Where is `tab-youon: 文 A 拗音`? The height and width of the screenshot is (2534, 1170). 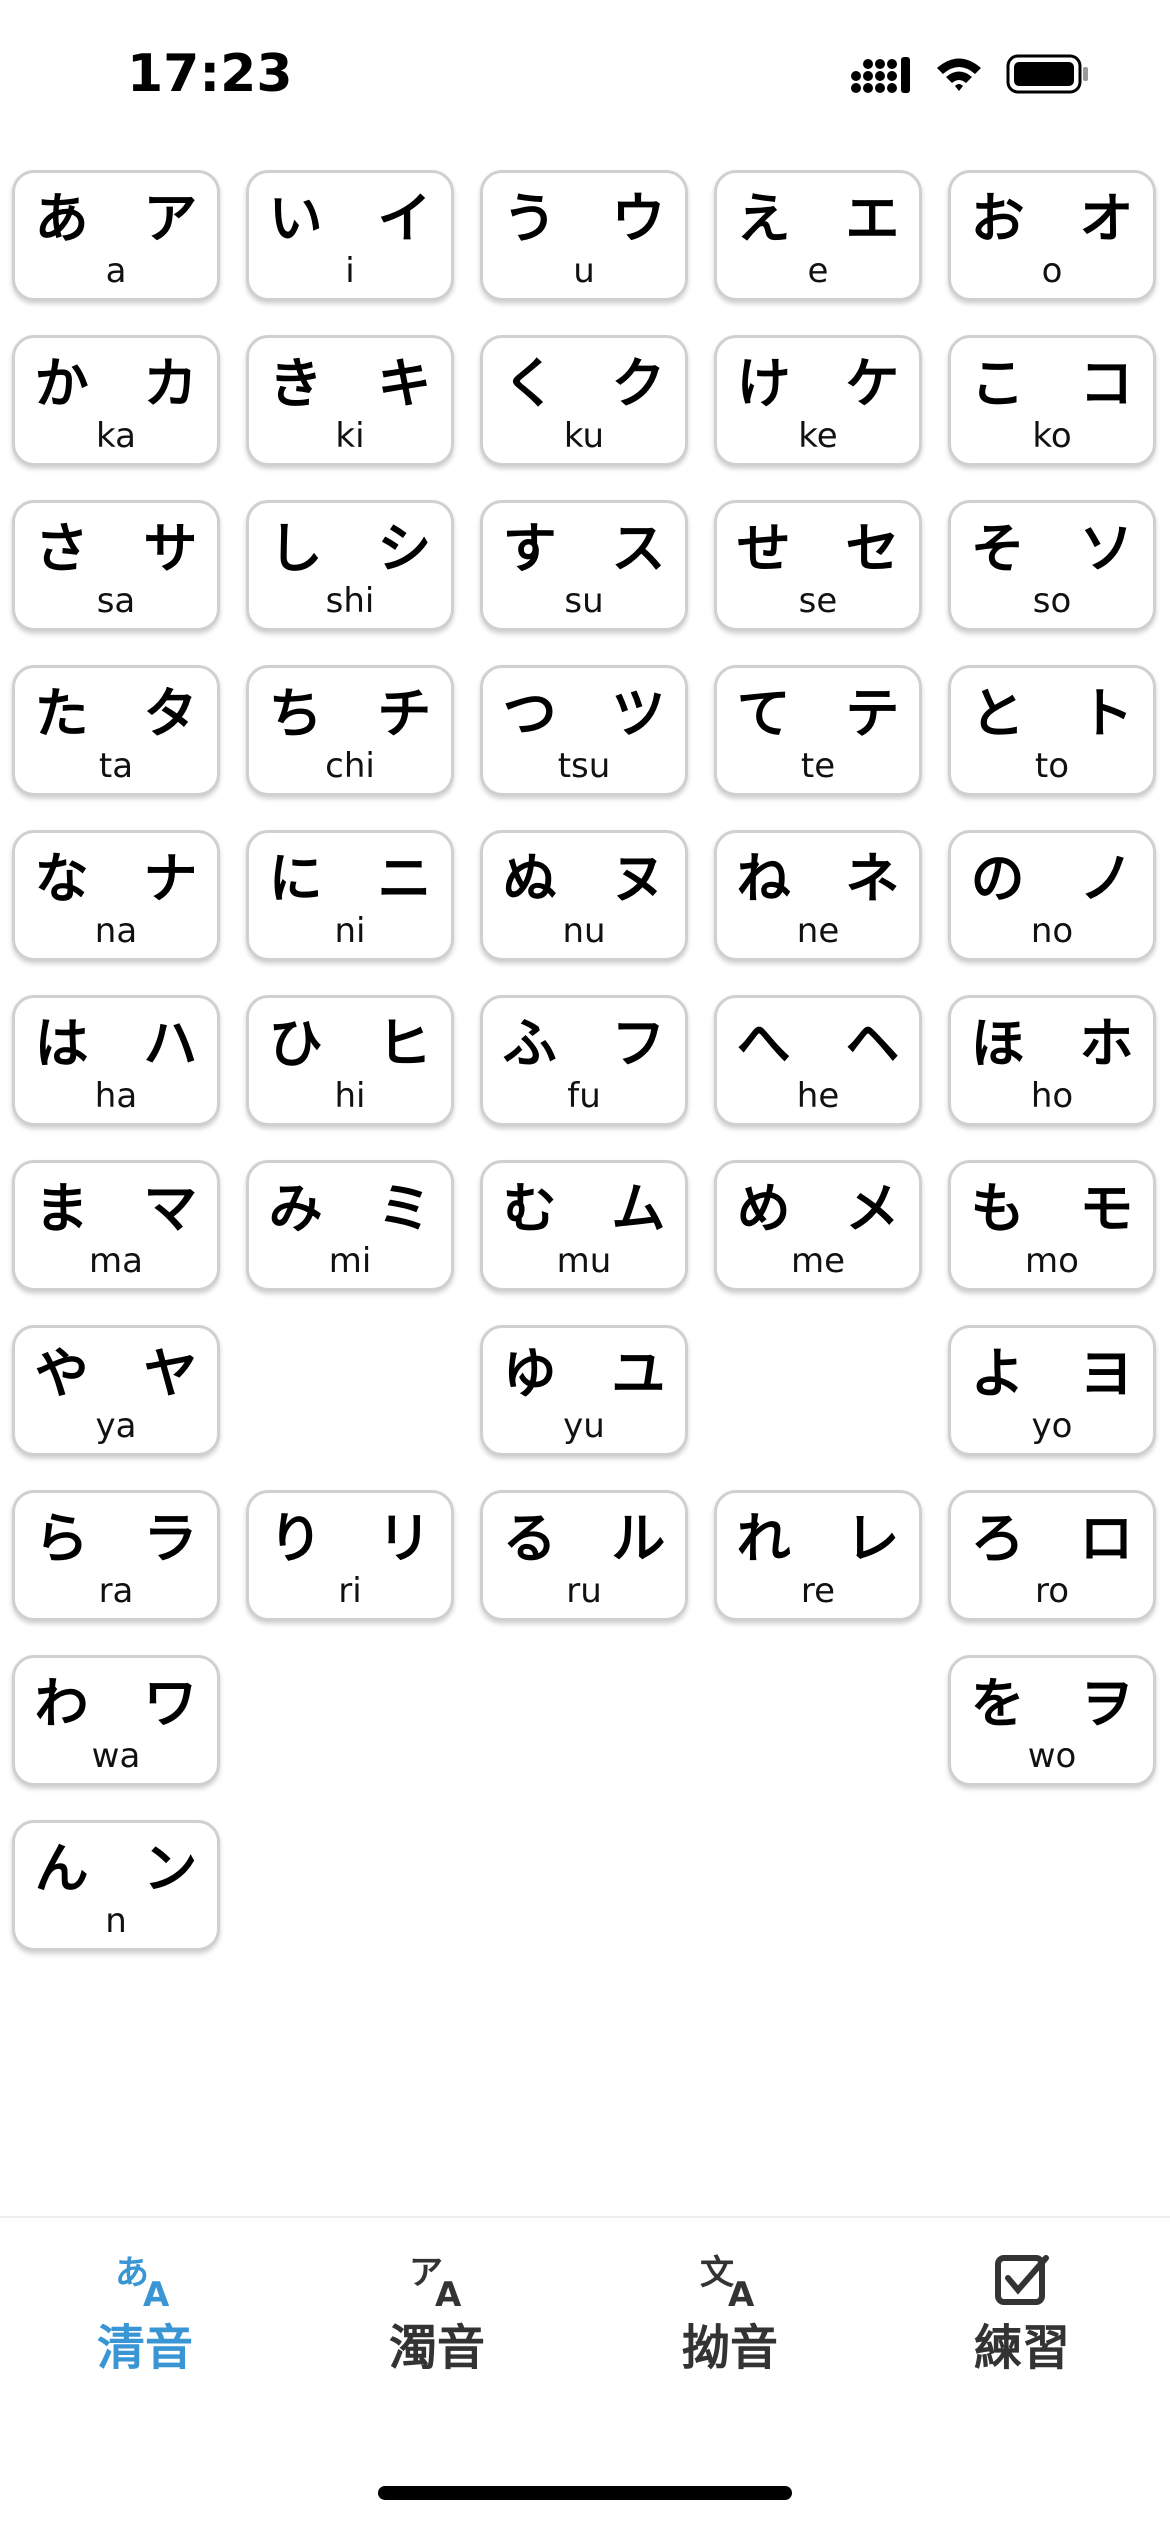
tab-youon: 文 A 拗音 is located at coordinates (730, 2323).